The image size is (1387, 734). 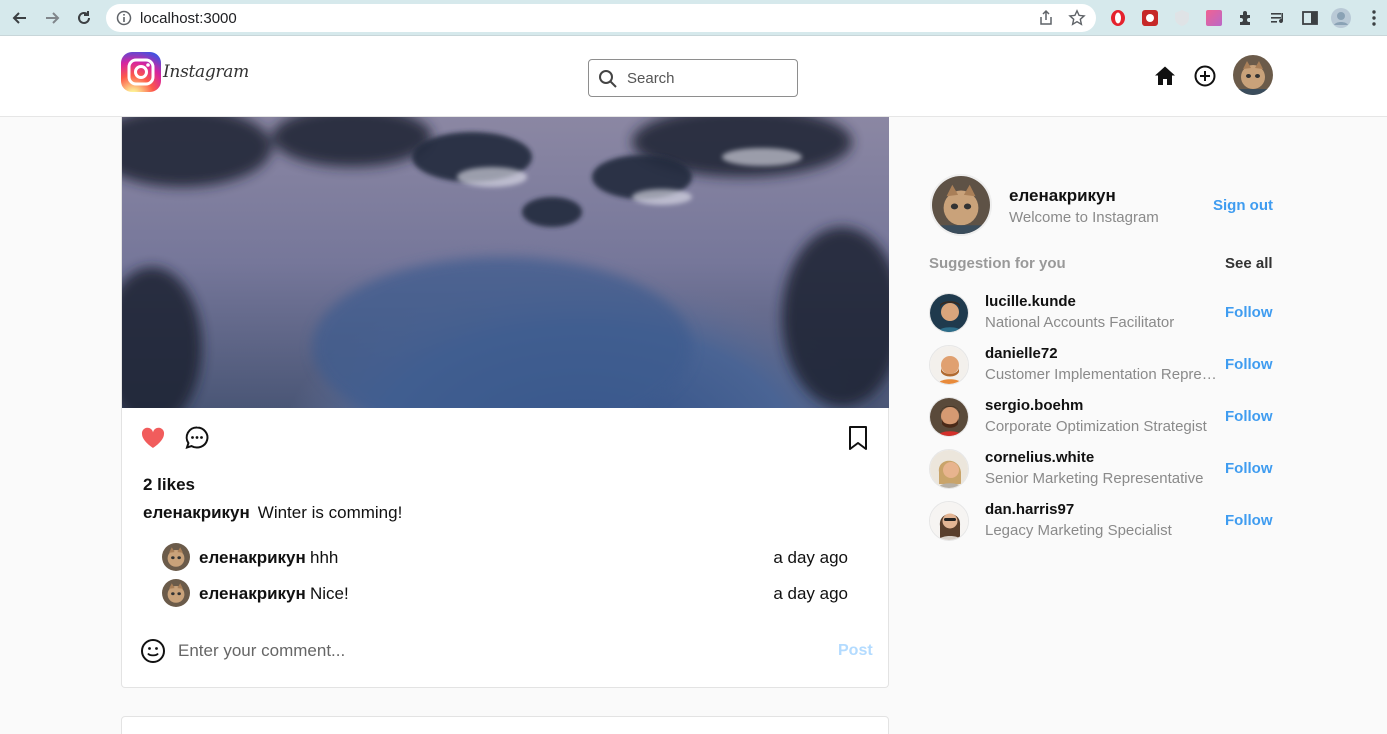 I want to click on next-post-card, so click(x=505, y=725).